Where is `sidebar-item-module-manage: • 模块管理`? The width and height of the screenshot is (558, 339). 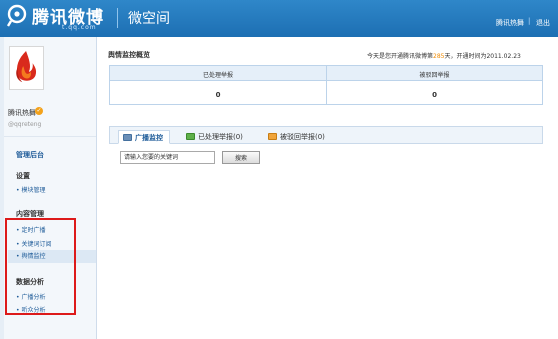
sidebar-item-module-manage: • 模块管理 is located at coordinates (30, 189).